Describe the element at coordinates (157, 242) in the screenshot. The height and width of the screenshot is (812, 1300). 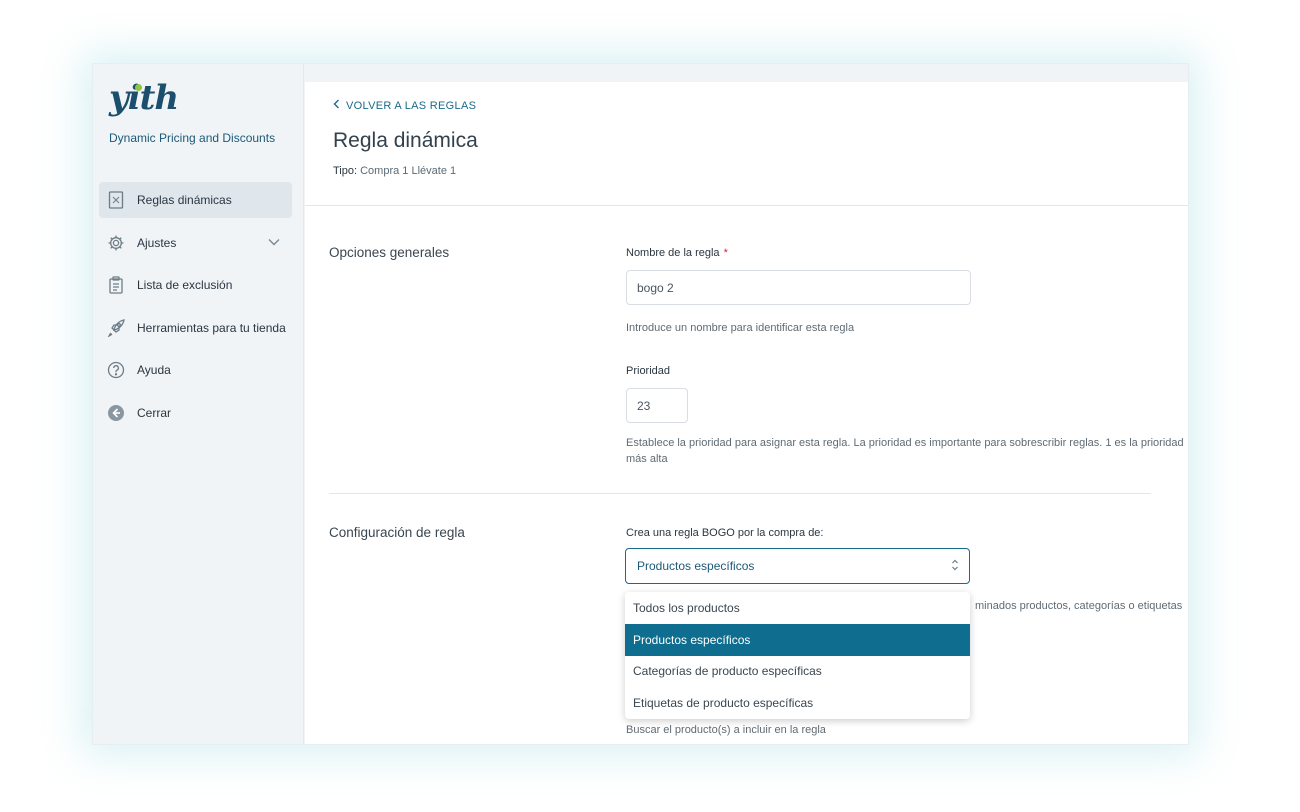
I see `sidebar-item-label: Ajustes` at that location.